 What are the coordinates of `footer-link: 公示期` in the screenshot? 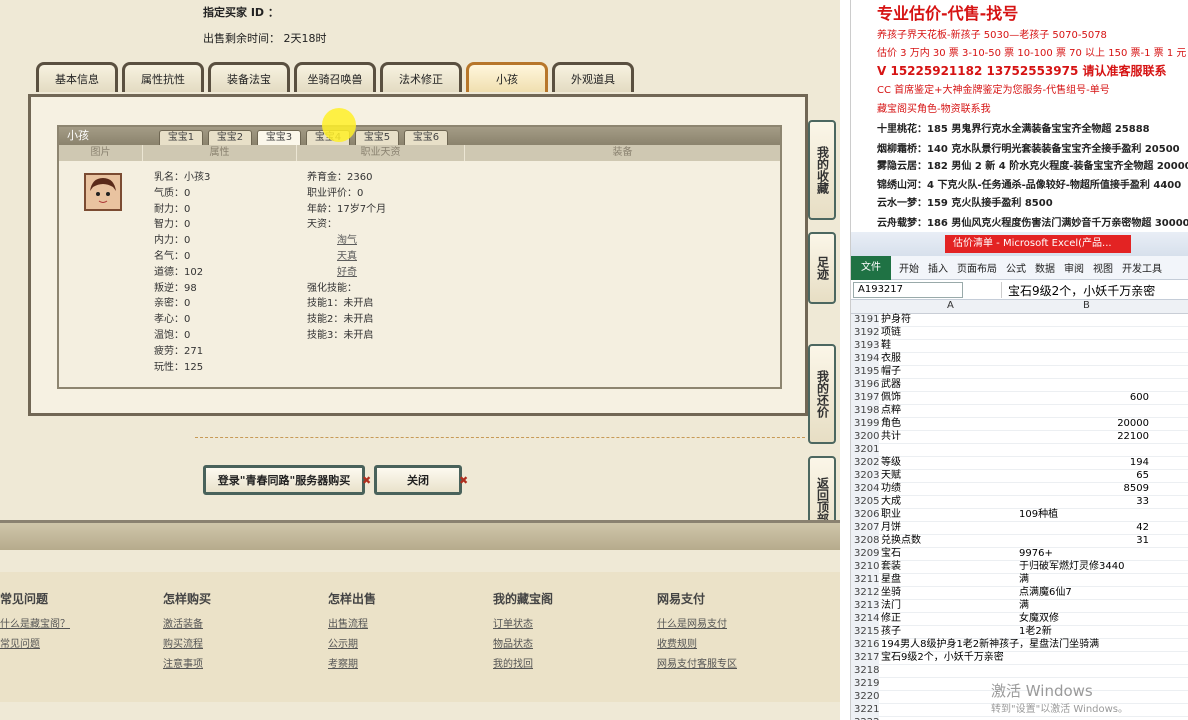 It's located at (352, 645).